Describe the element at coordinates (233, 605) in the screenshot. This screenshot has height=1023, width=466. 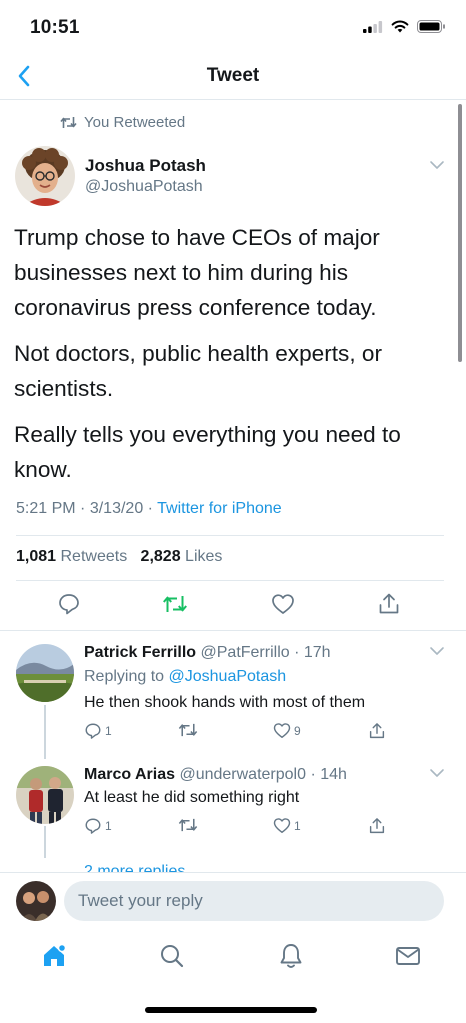
I see `tweet-actions` at that location.